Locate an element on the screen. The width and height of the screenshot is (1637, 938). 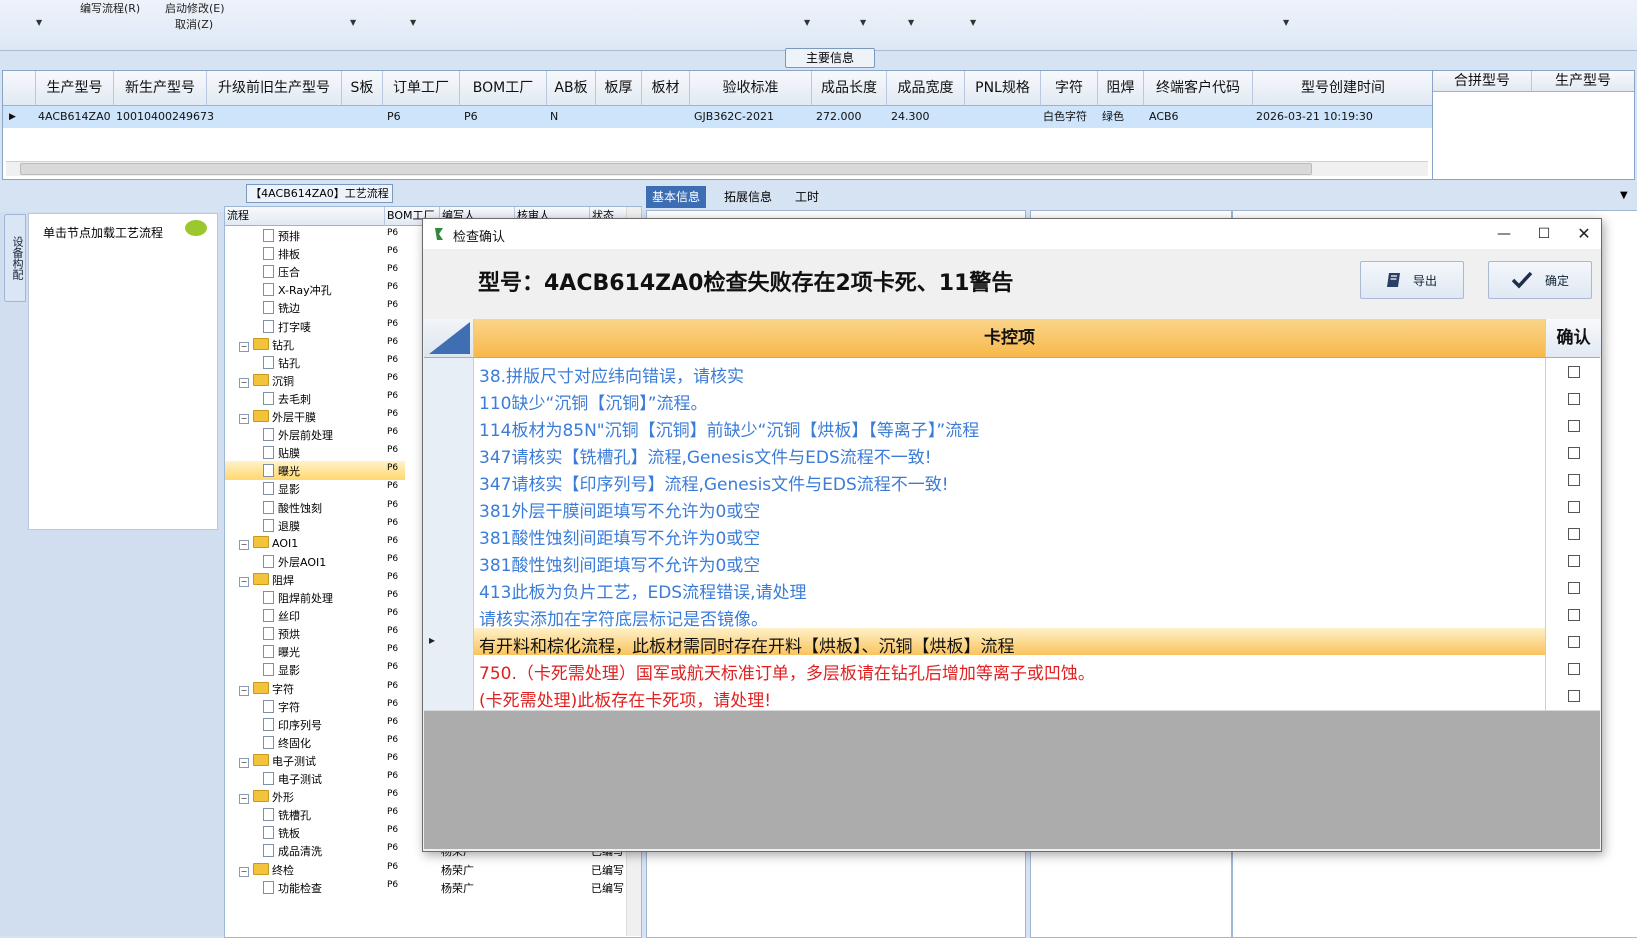
col-header: 板材 is located at coordinates (666, 88).